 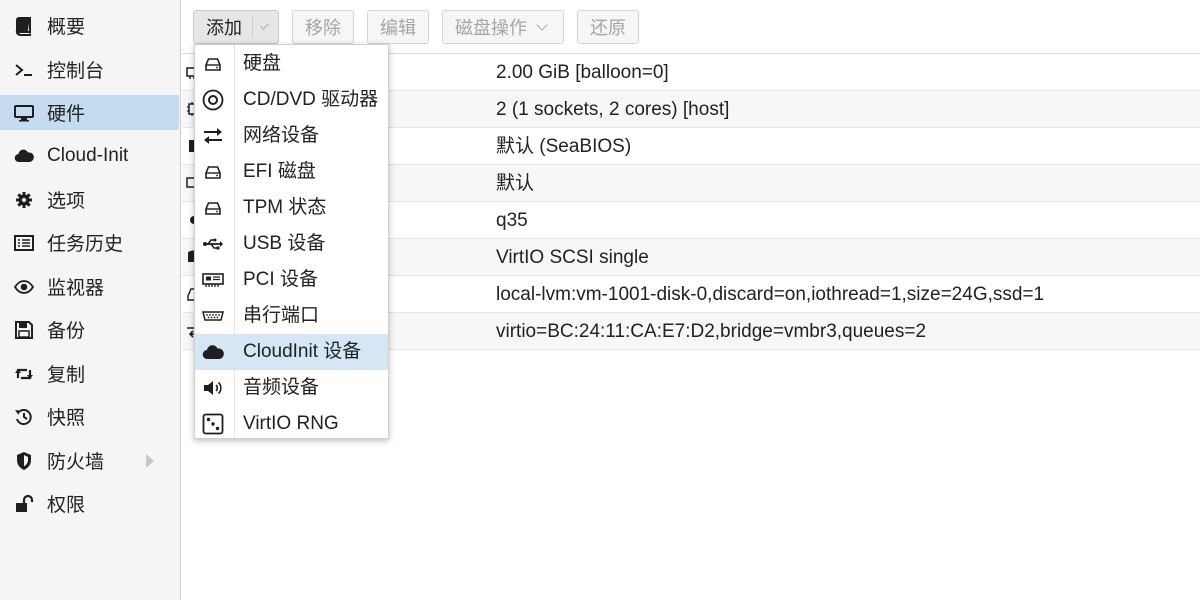 What do you see at coordinates (213, 424) in the screenshot?
I see `dice-icon` at bounding box center [213, 424].